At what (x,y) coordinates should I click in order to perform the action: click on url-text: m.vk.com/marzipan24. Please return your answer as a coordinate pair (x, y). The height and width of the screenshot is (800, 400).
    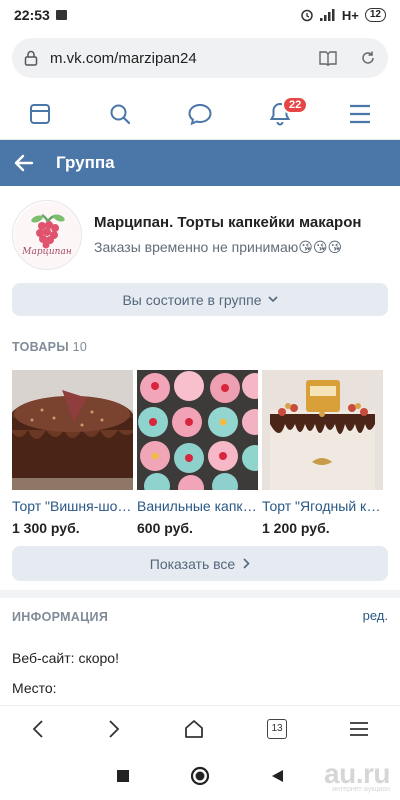
    Looking at the image, I should click on (184, 58).